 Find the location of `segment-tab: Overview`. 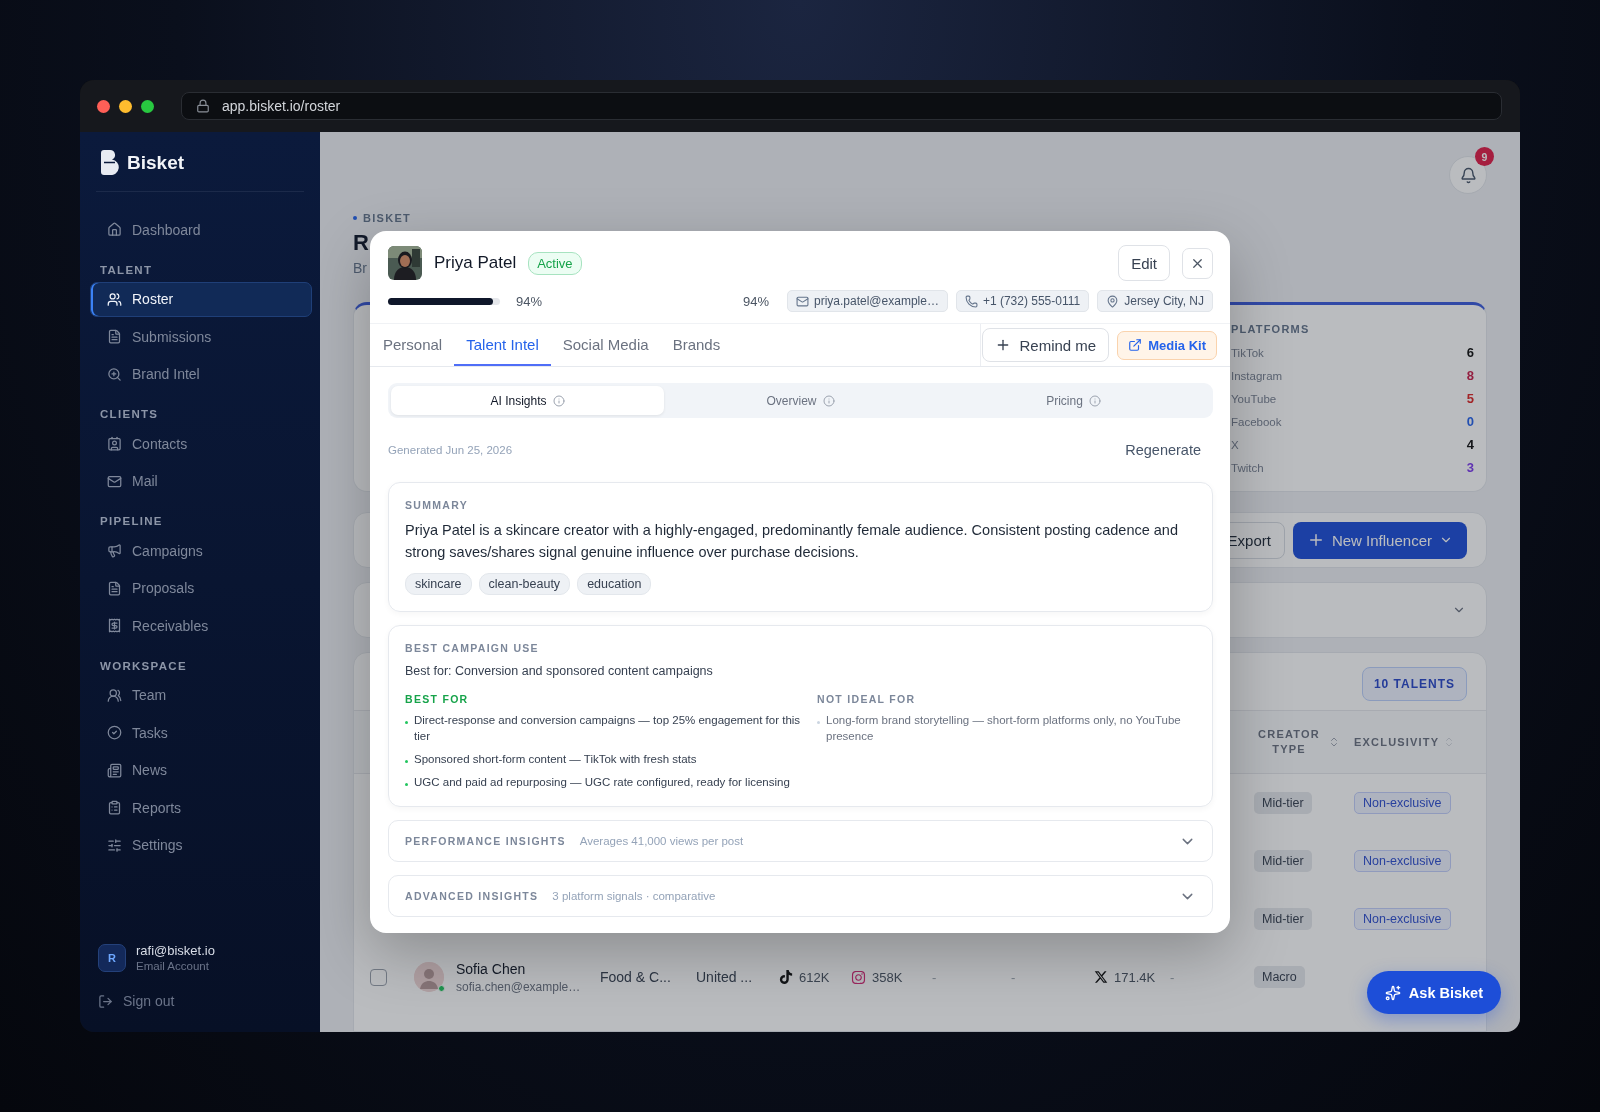

segment-tab: Overview is located at coordinates (800, 400).